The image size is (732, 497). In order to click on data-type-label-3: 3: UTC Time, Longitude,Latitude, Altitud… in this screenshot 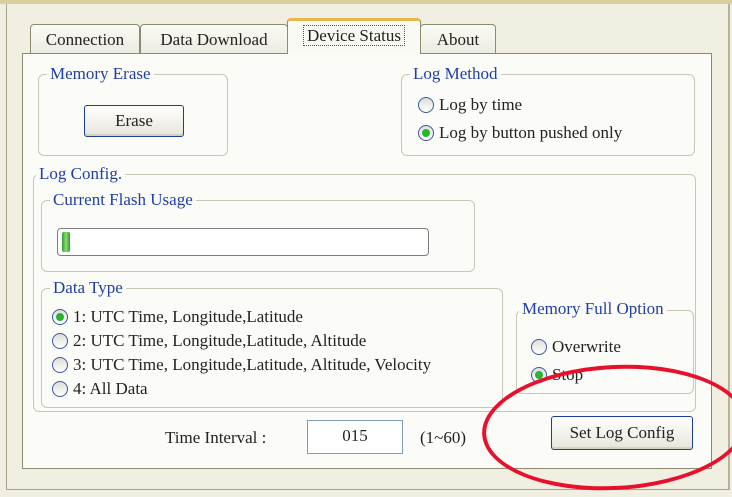, I will do `click(252, 364)`.